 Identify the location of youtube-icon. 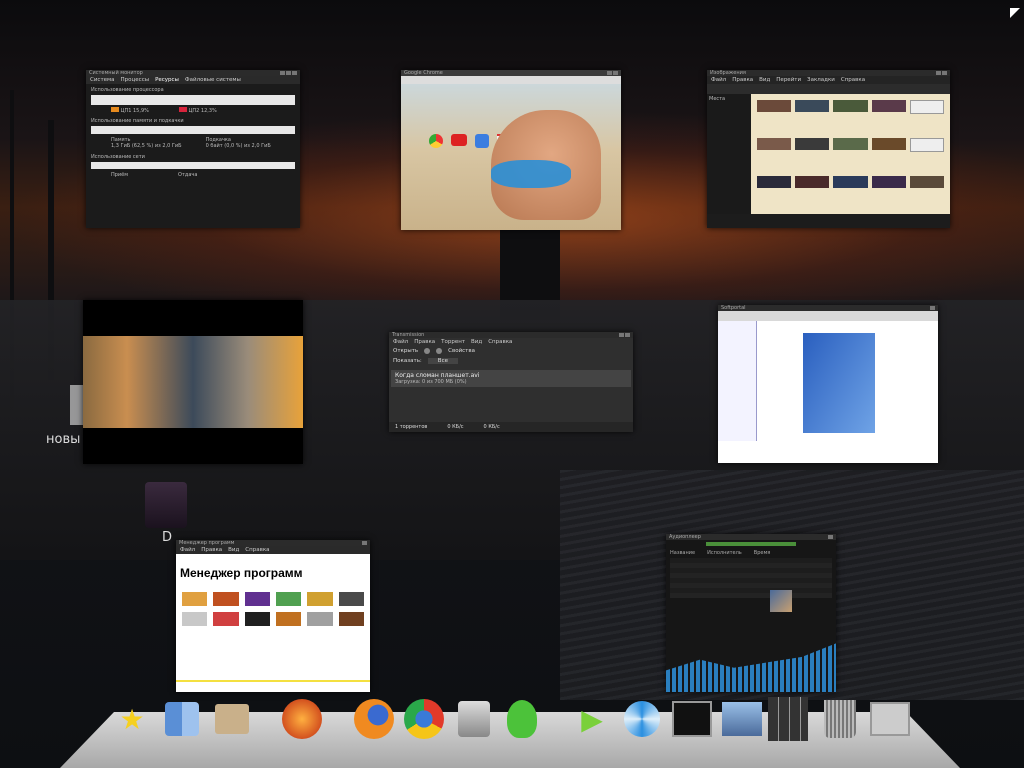
(459, 140).